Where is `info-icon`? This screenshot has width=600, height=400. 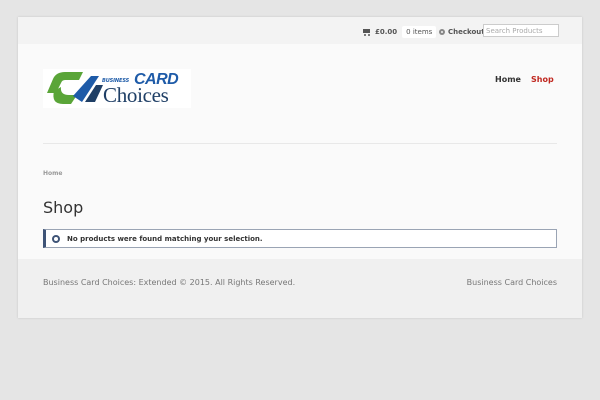 info-icon is located at coordinates (56, 238).